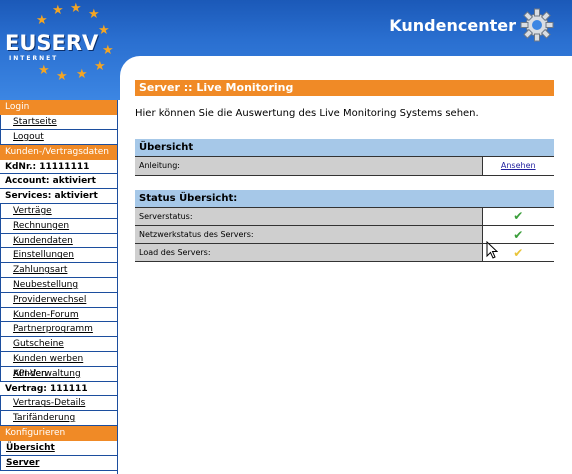 The height and width of the screenshot is (474, 572). What do you see at coordinates (58, 300) in the screenshot?
I see `sidebar-item-providerwechsel: Providerwechsel` at bounding box center [58, 300].